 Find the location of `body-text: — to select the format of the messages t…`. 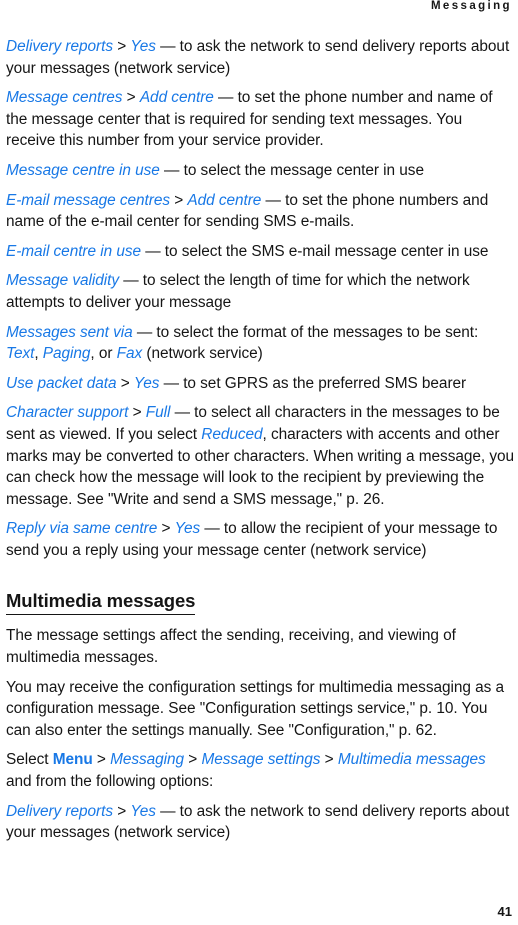

body-text: — to select the format of the messages t… is located at coordinates (305, 332).